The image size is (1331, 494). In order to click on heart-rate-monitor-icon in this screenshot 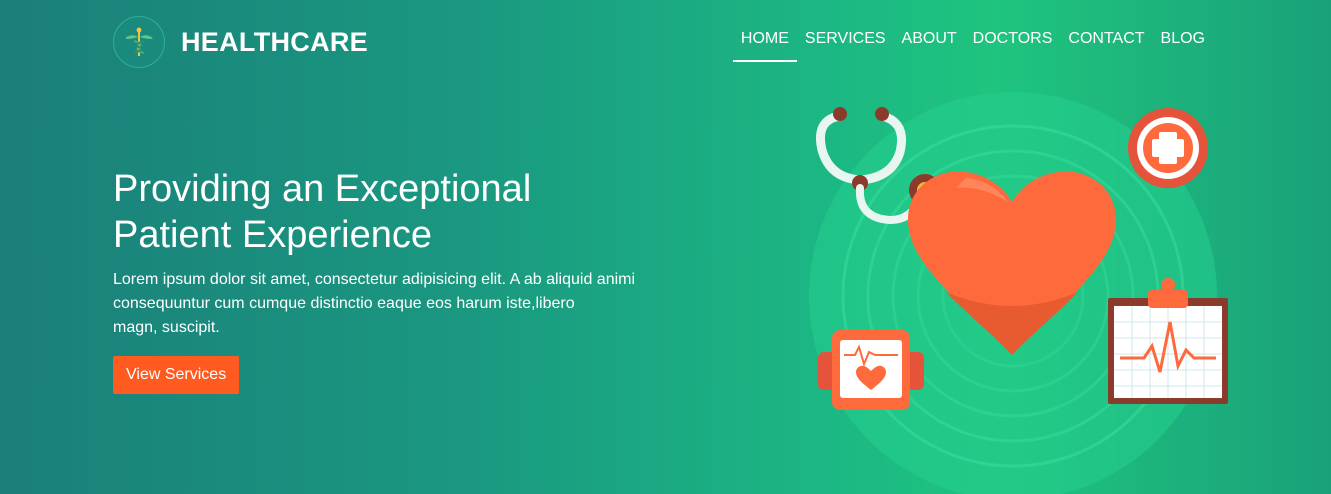, I will do `click(871, 370)`.